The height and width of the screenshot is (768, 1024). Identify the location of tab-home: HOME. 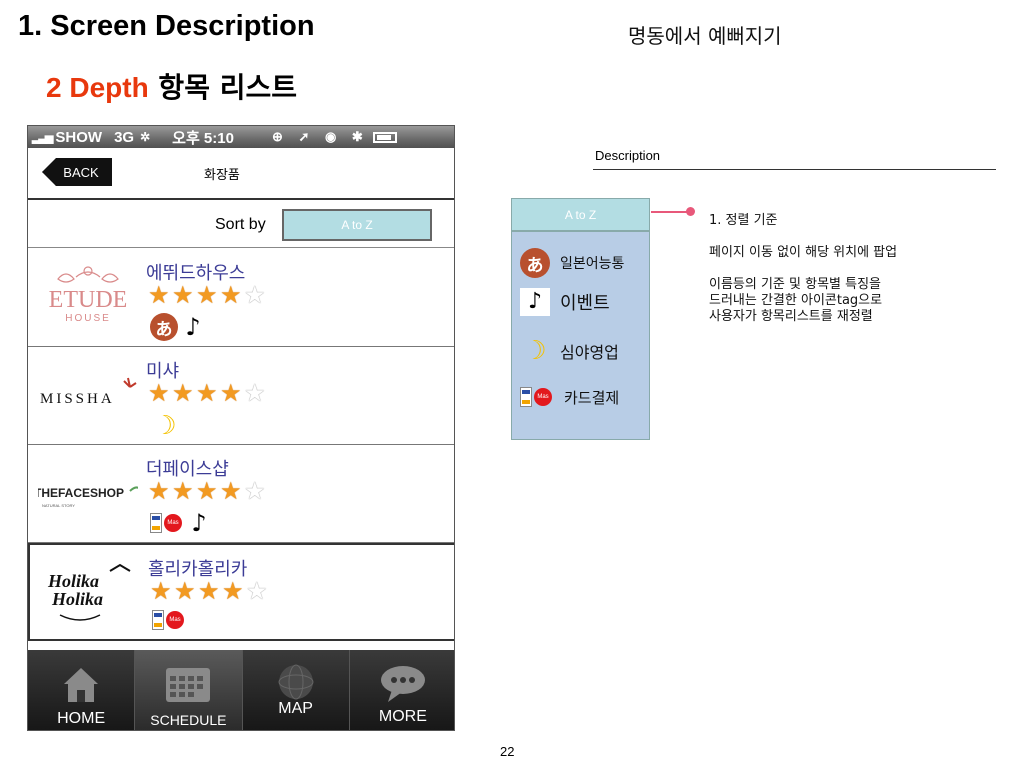
(82, 690).